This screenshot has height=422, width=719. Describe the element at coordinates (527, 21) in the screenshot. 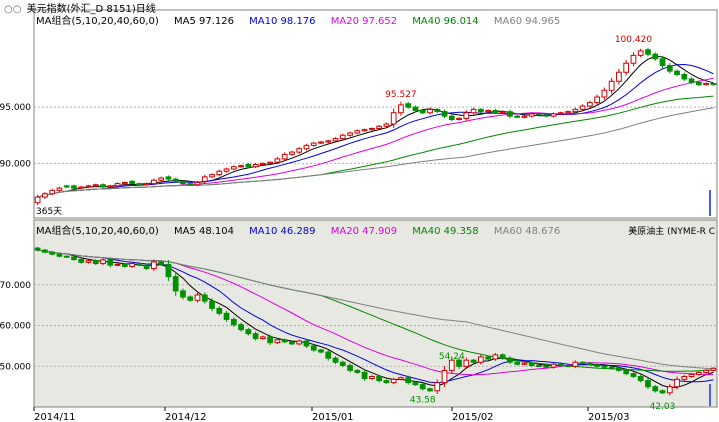

I see `top-ma60: MA60 94.965` at that location.